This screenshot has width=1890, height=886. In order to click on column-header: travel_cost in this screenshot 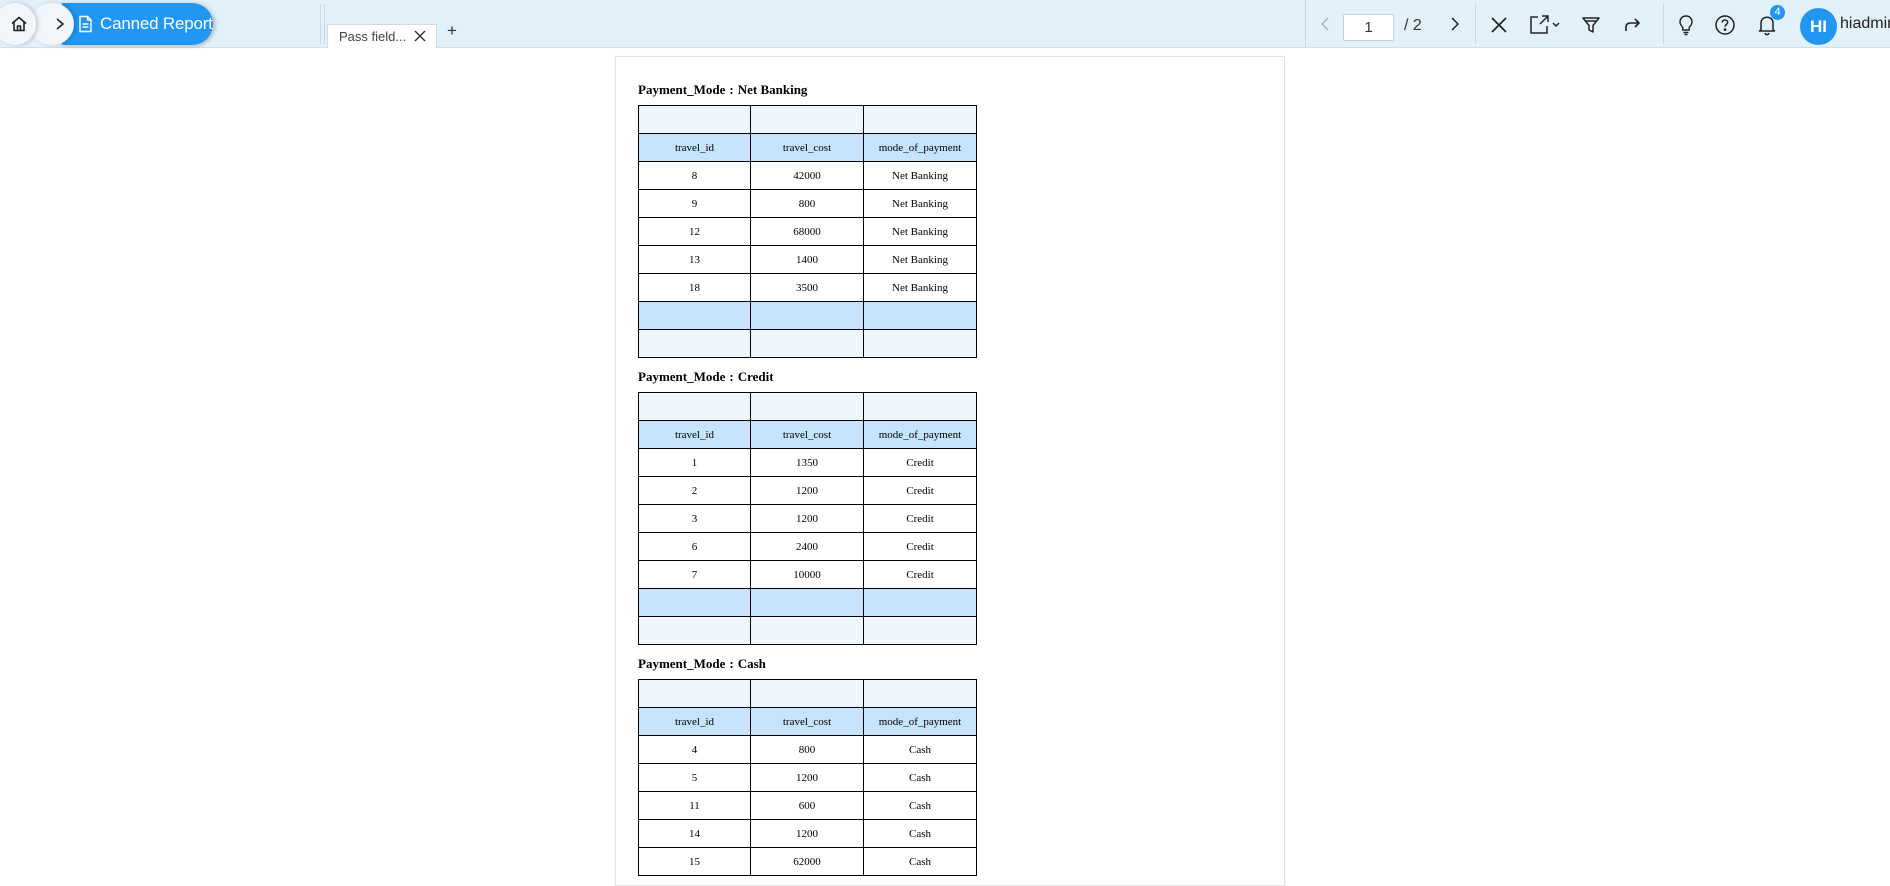, I will do `click(807, 147)`.